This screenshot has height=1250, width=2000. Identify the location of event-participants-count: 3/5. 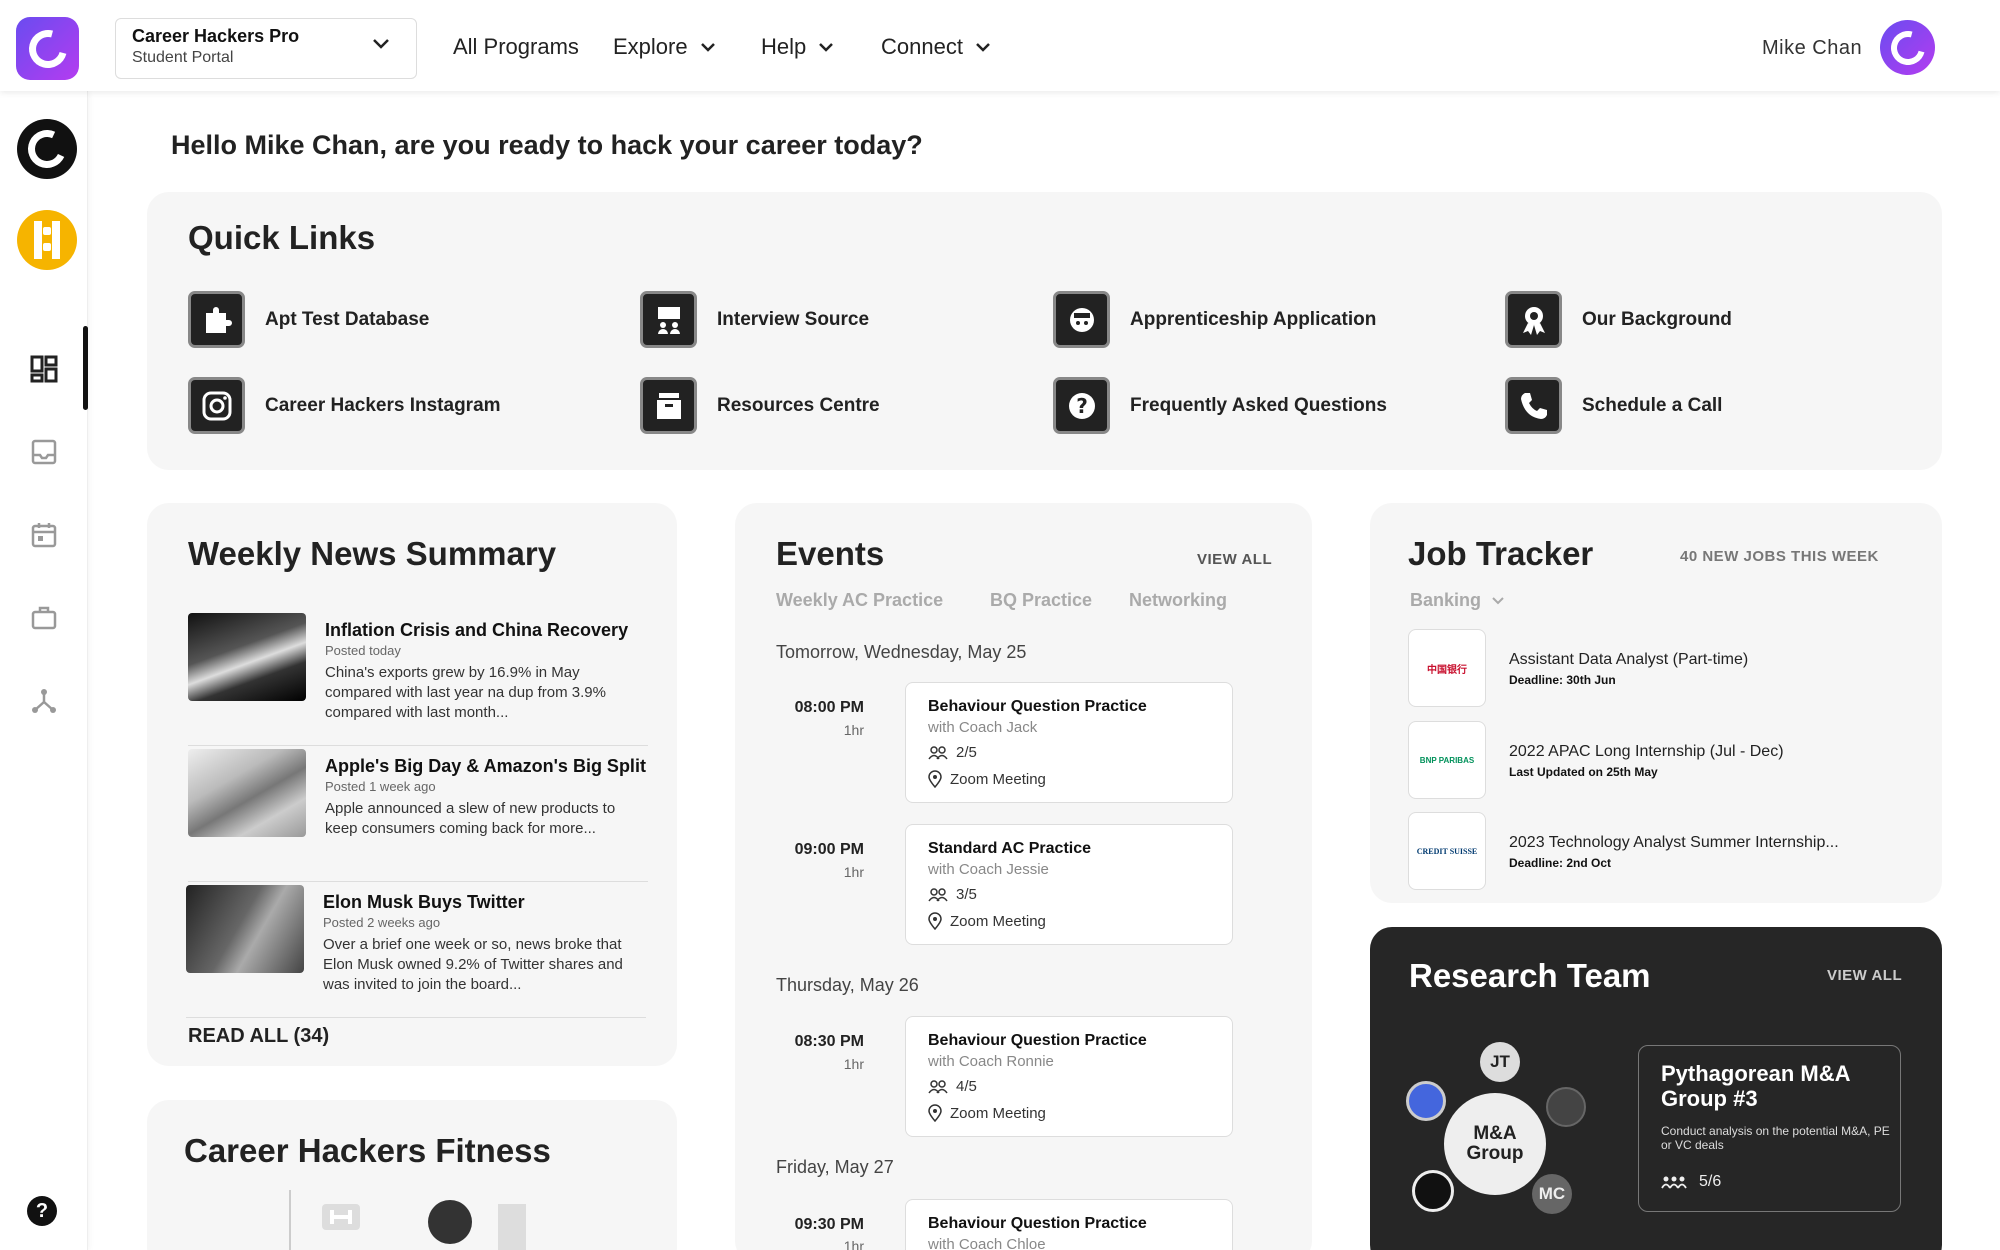
(966, 894).